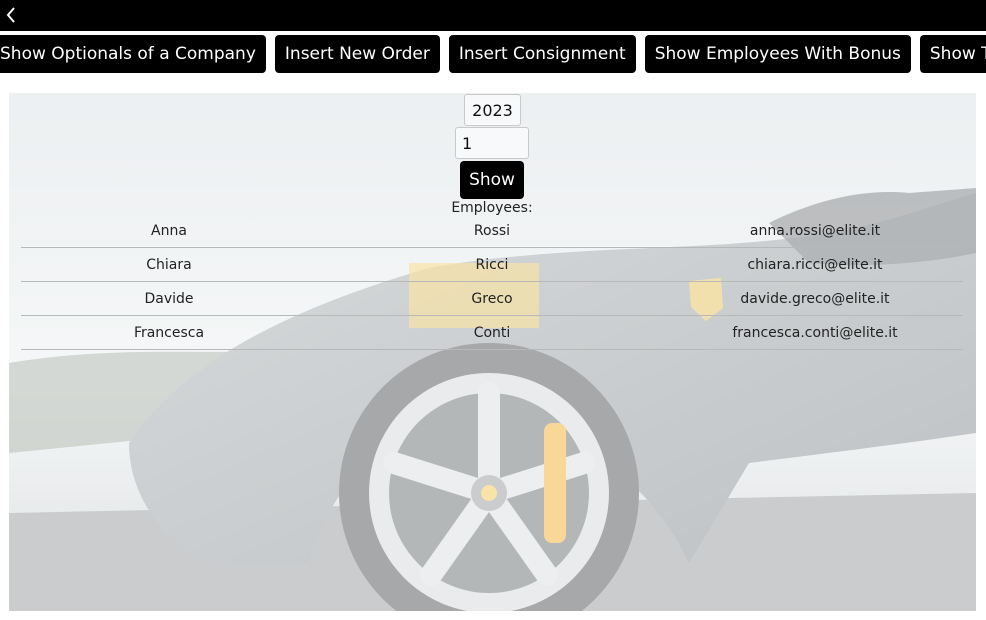 The image size is (986, 620). What do you see at coordinates (492, 143) in the screenshot?
I see `count-input` at bounding box center [492, 143].